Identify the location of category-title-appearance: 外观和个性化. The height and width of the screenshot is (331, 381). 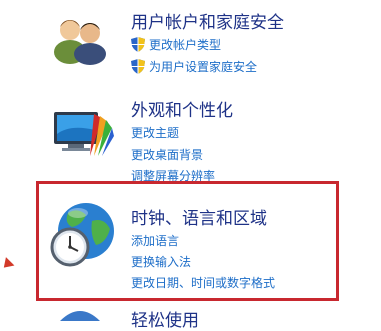
(182, 108).